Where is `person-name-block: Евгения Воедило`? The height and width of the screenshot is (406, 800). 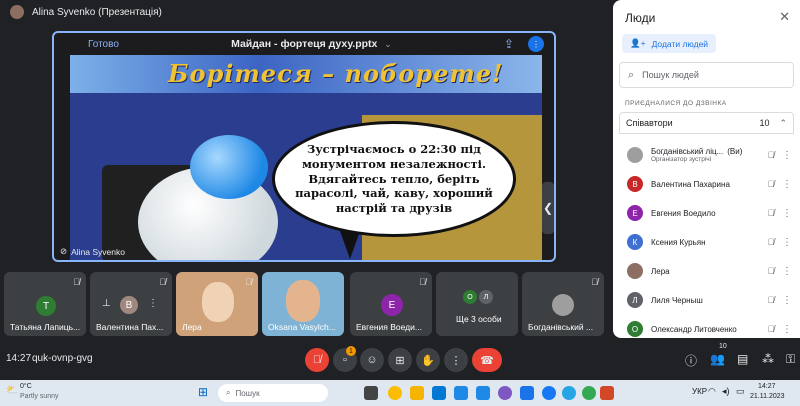
person-name-block: Евгения Воедило is located at coordinates (706, 213).